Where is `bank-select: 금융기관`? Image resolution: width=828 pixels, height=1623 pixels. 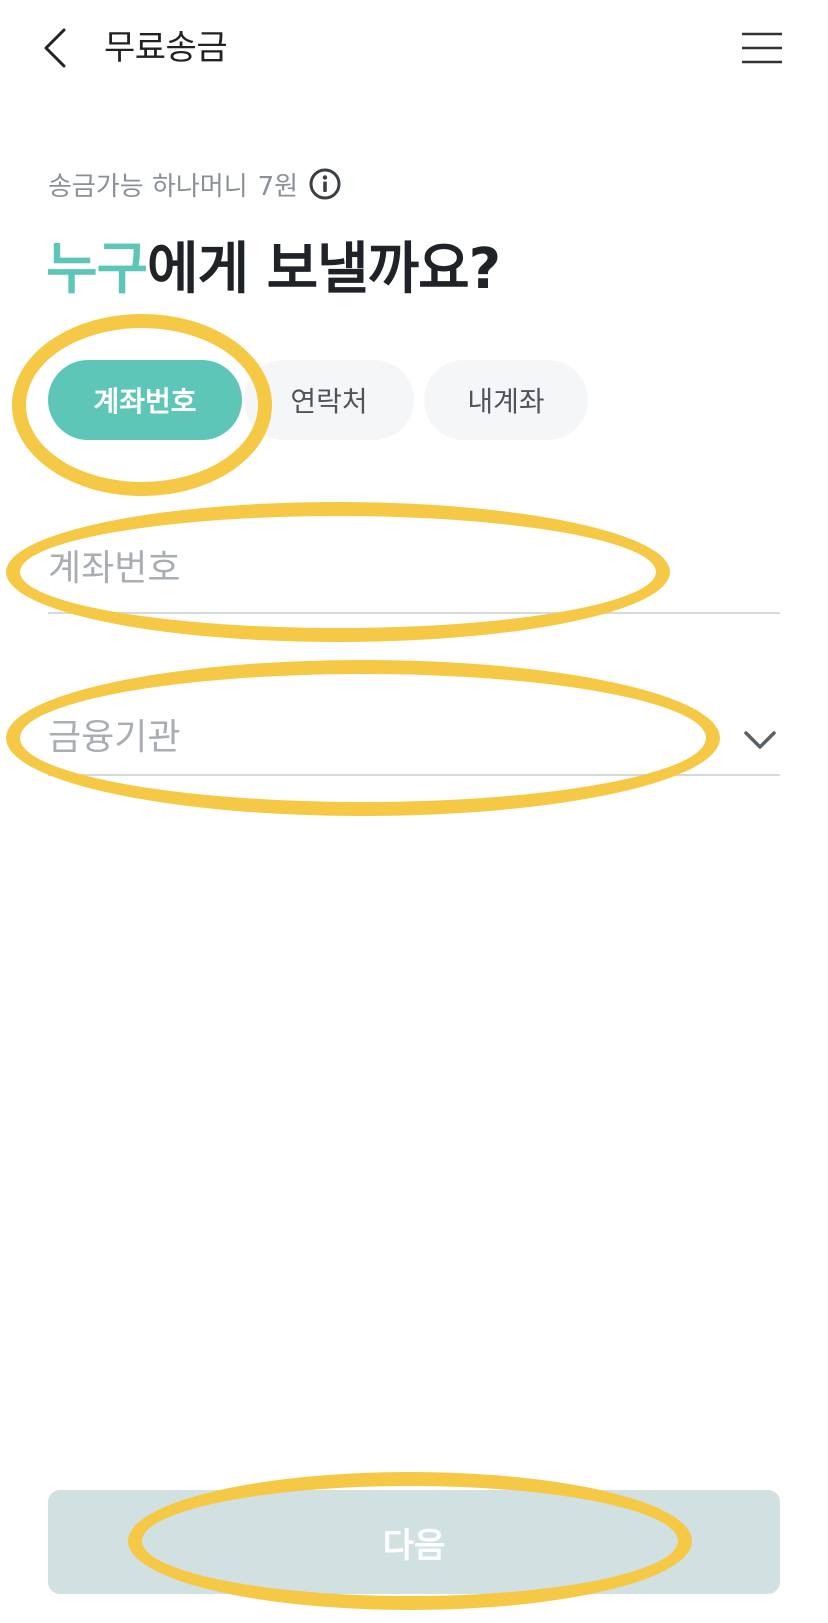
bank-select: 금융기관 is located at coordinates (414, 742).